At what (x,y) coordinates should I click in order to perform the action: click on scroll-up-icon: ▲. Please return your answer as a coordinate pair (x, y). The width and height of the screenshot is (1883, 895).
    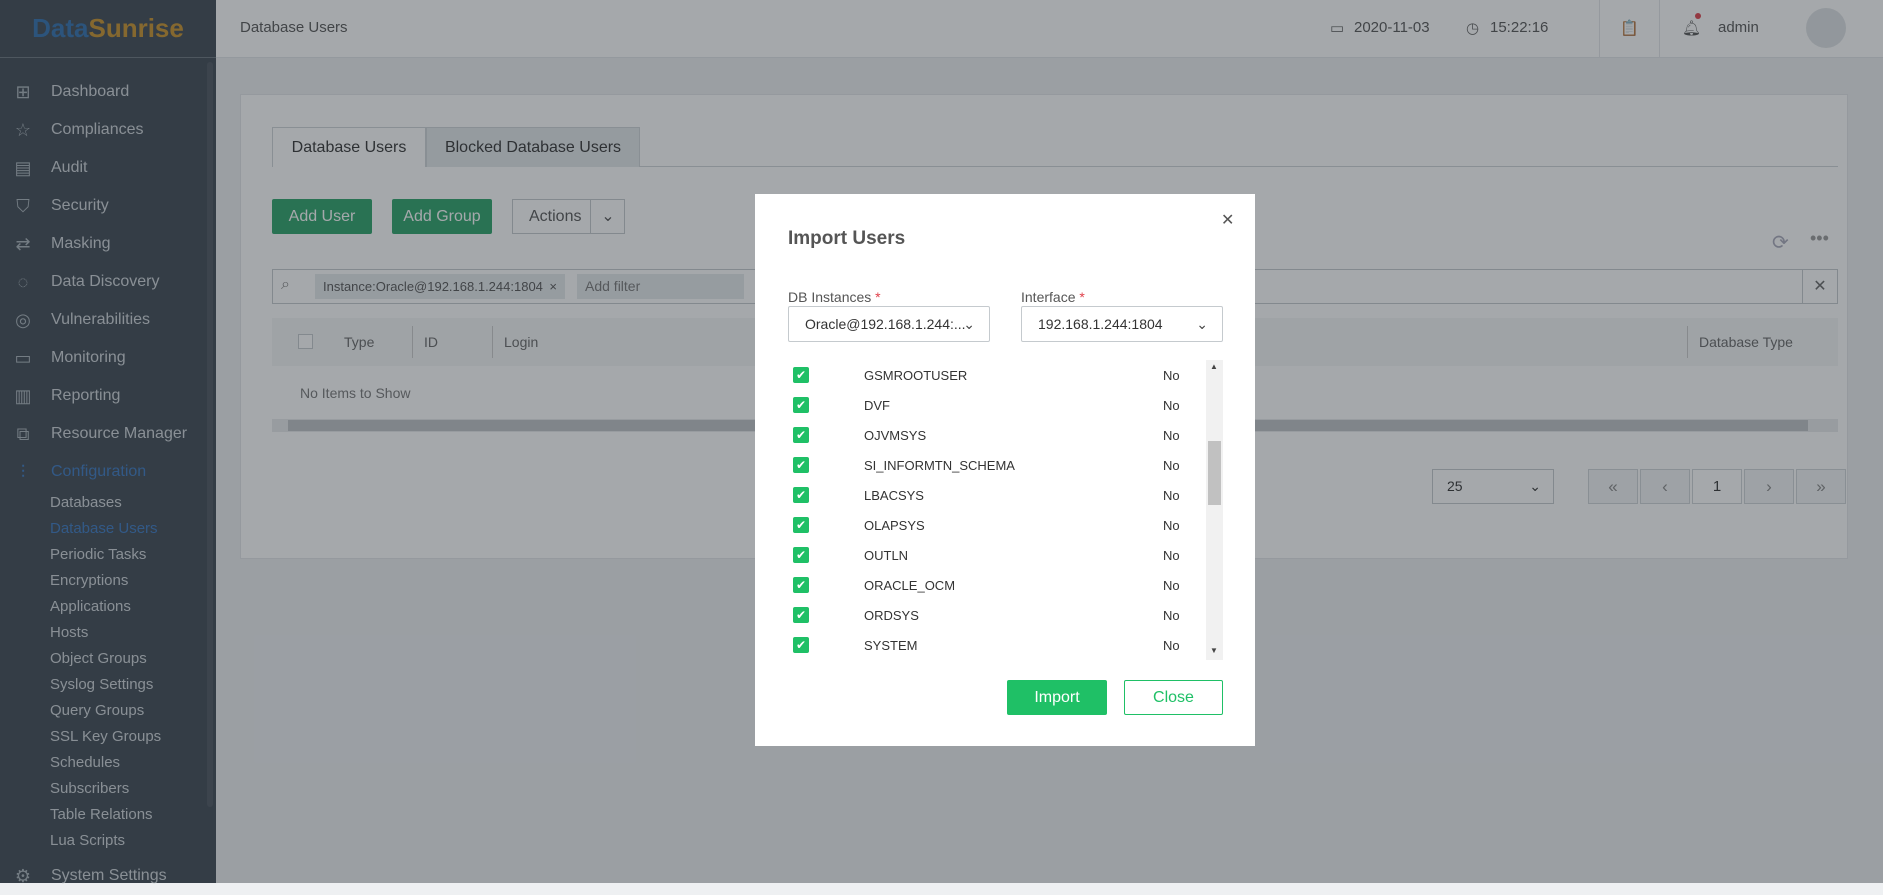
    Looking at the image, I should click on (1214, 366).